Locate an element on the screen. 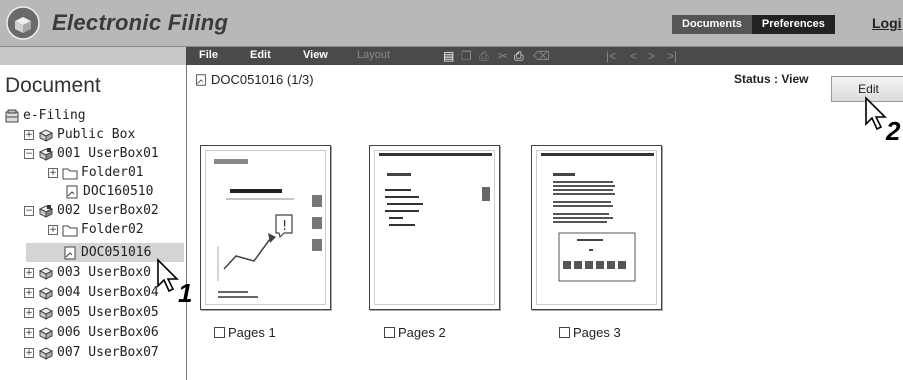 The image size is (903, 380). document-header: DOC051016 (1/3) is located at coordinates (254, 79).